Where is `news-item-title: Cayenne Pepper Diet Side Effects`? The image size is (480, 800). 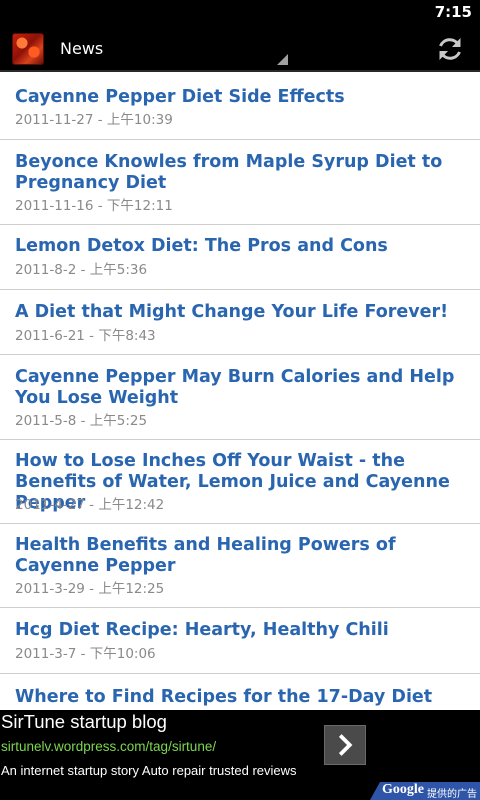 news-item-title: Cayenne Pepper Diet Side Effects is located at coordinates (240, 97).